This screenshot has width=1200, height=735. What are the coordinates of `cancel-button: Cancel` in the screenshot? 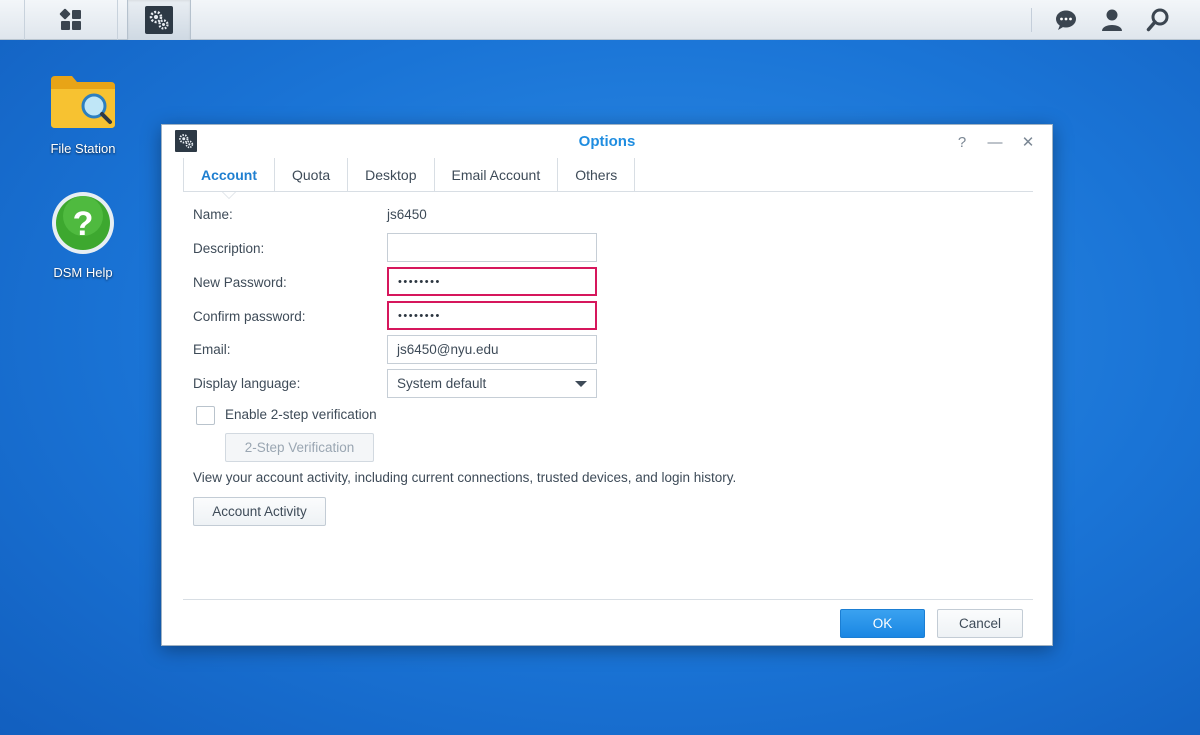 It's located at (980, 623).